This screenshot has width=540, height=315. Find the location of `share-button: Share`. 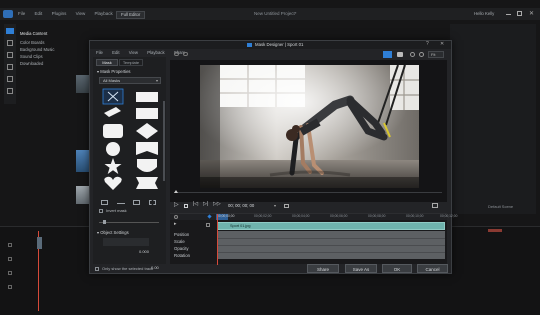

share-button: Share is located at coordinates (323, 268).